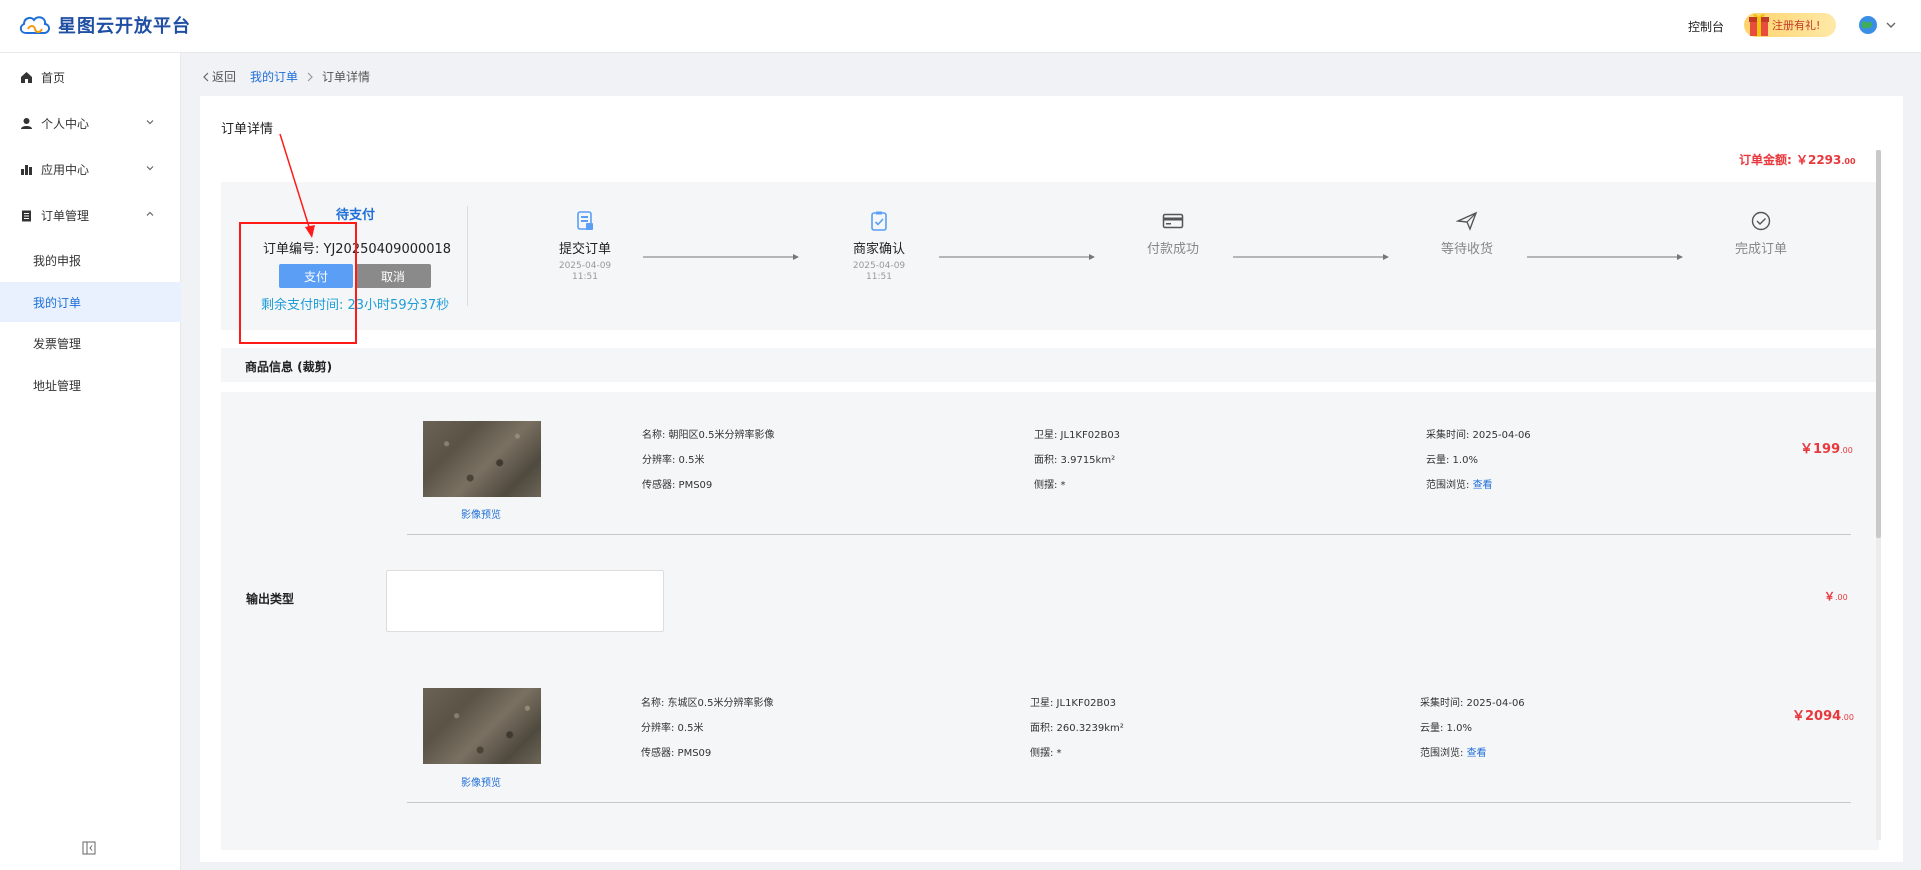 The width and height of the screenshot is (1921, 870). Describe the element at coordinates (1761, 221) in the screenshot. I see `check-circle-icon` at that location.